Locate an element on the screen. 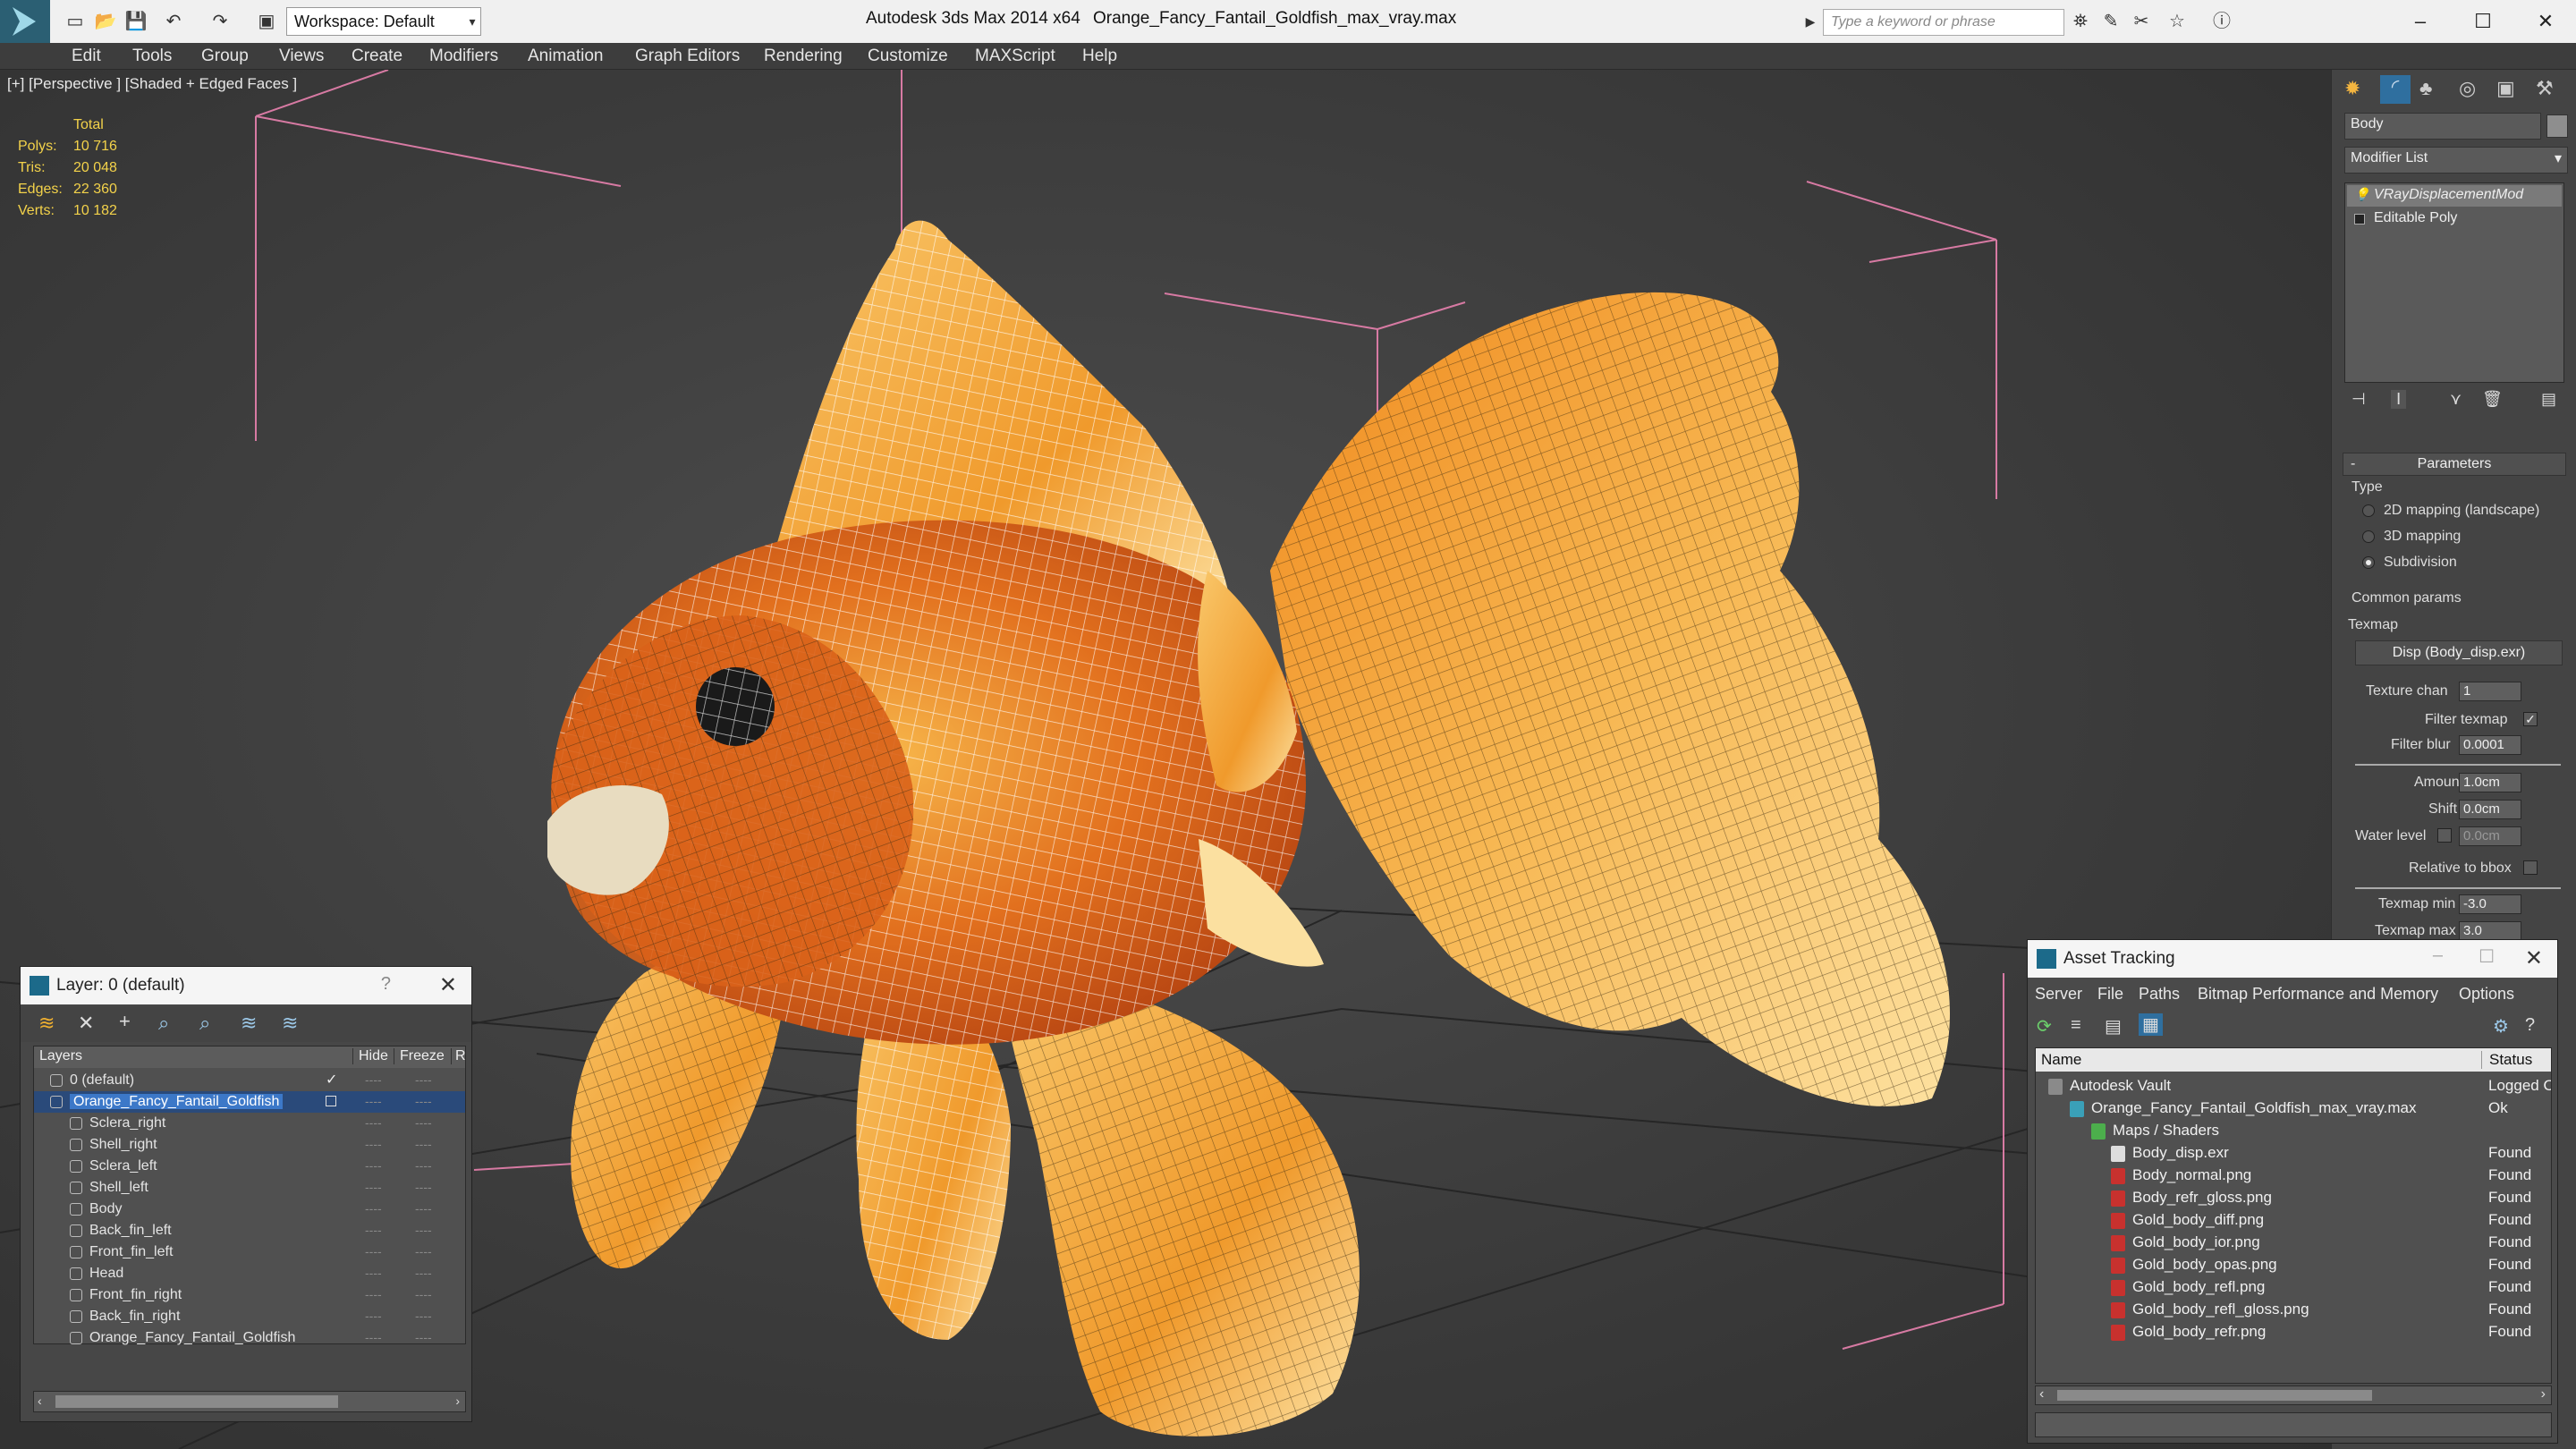  object-color-swatch is located at coordinates (2557, 126).